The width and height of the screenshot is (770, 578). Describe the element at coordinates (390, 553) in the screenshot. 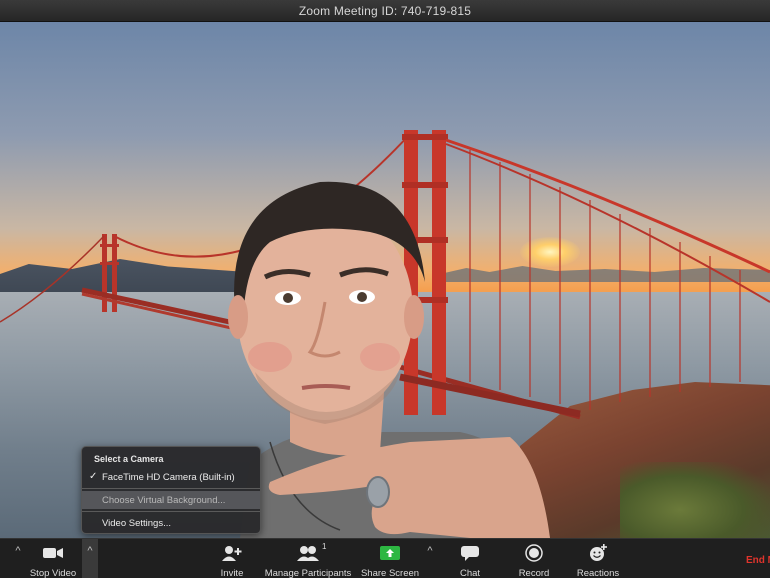

I see `share-screen-icon` at that location.